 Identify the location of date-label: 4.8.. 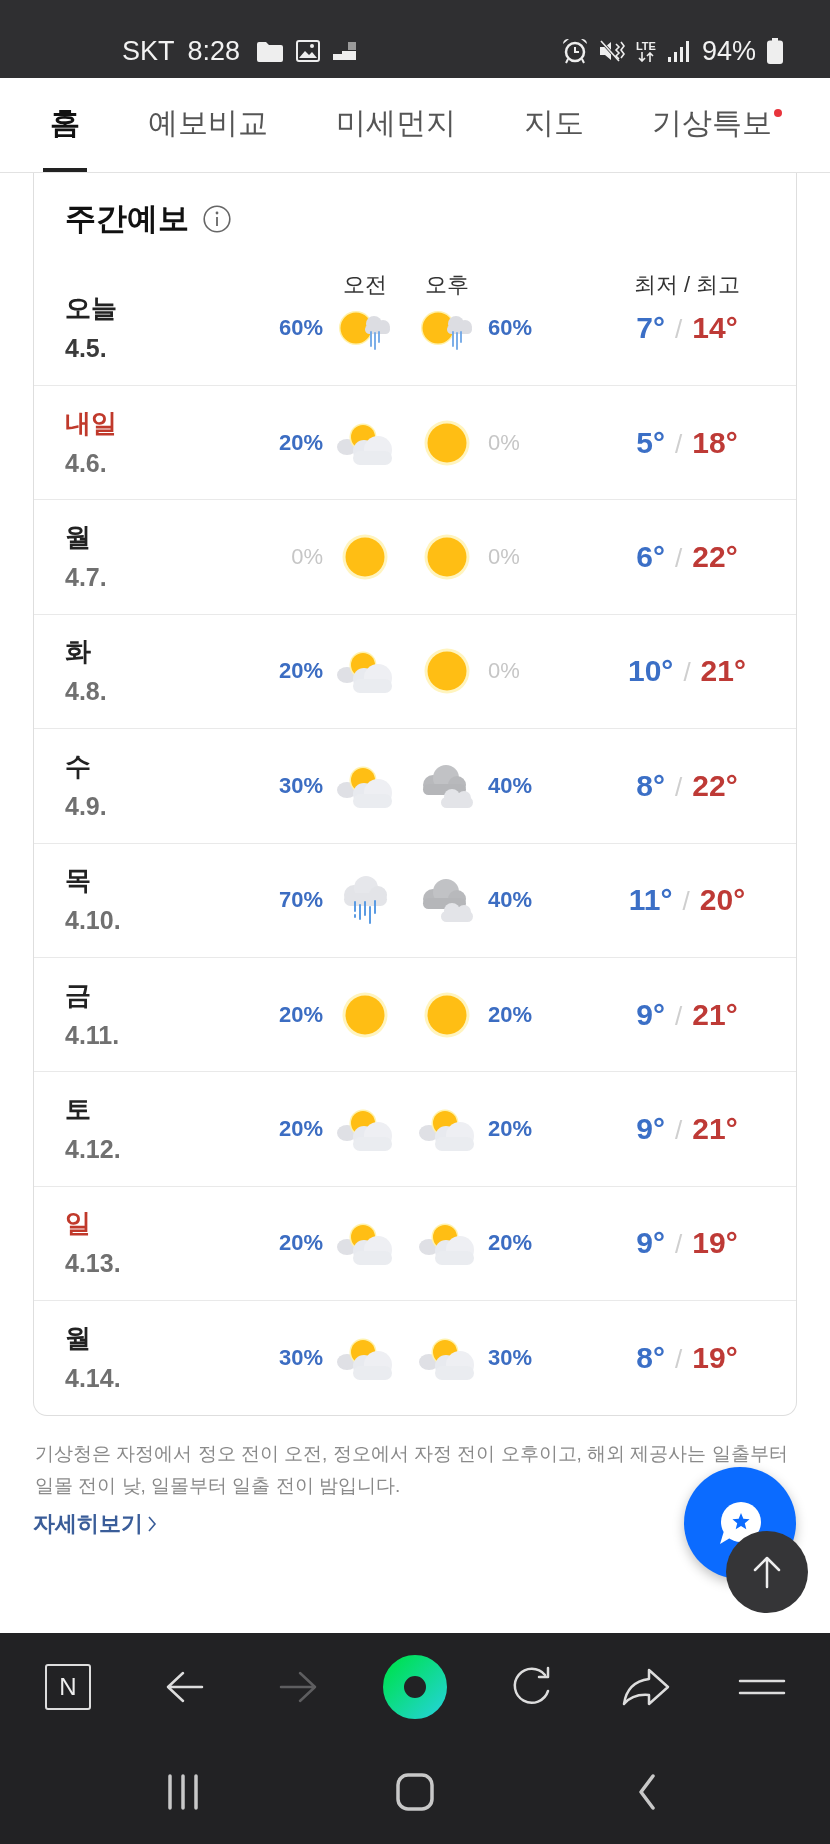
(86, 692).